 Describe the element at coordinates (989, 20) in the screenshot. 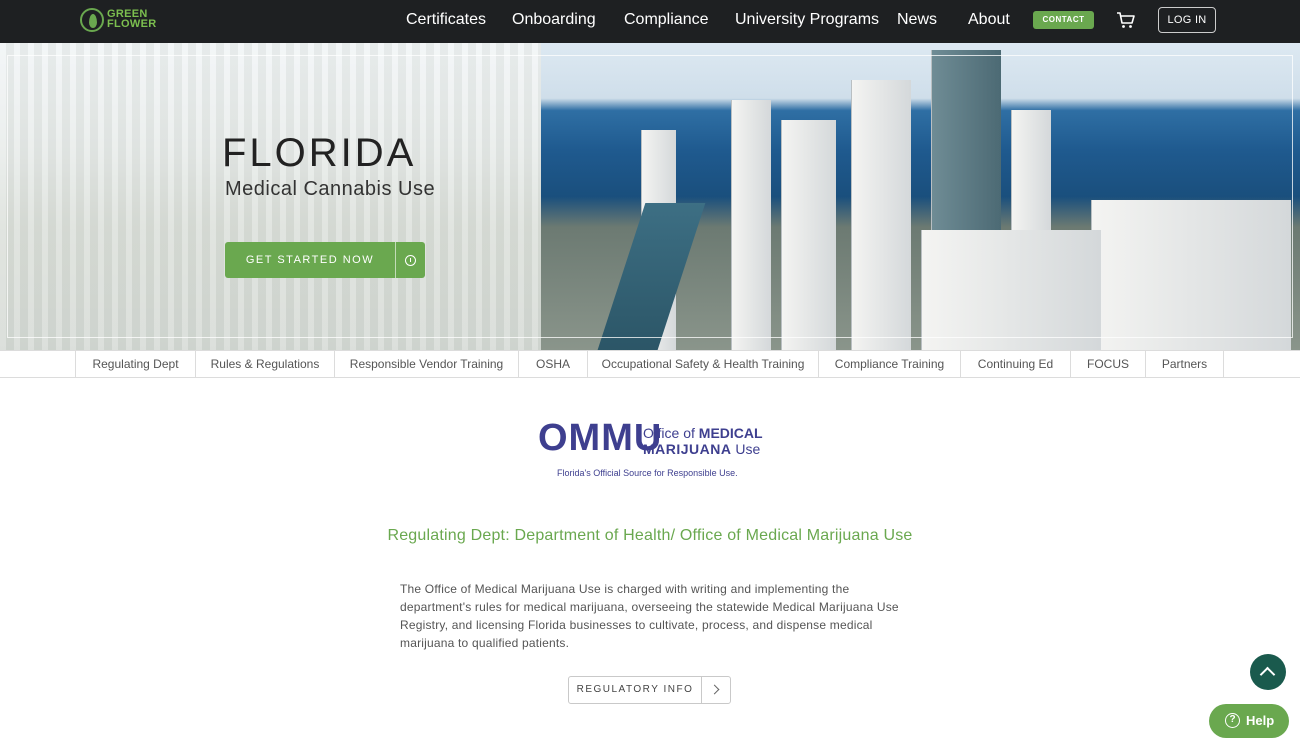

I see `nav-about: About` at that location.